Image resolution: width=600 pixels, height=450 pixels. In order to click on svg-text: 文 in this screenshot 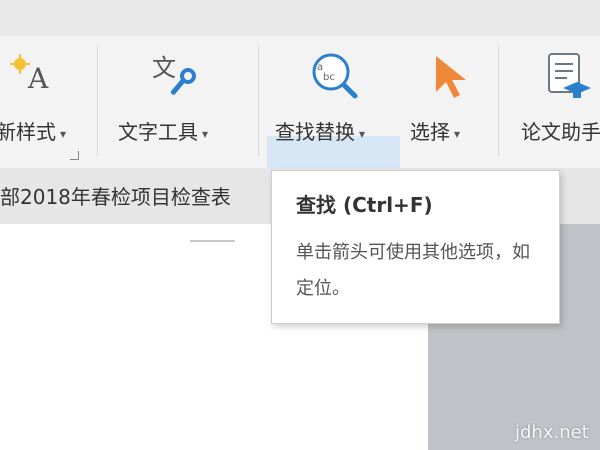, I will do `click(164, 68)`.